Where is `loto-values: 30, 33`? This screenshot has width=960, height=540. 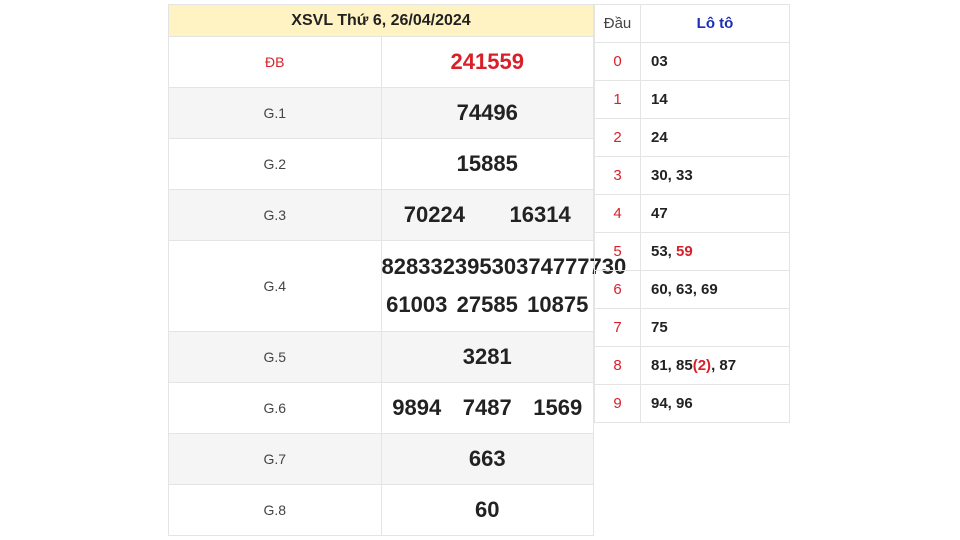
loto-values: 30, 33 is located at coordinates (715, 175).